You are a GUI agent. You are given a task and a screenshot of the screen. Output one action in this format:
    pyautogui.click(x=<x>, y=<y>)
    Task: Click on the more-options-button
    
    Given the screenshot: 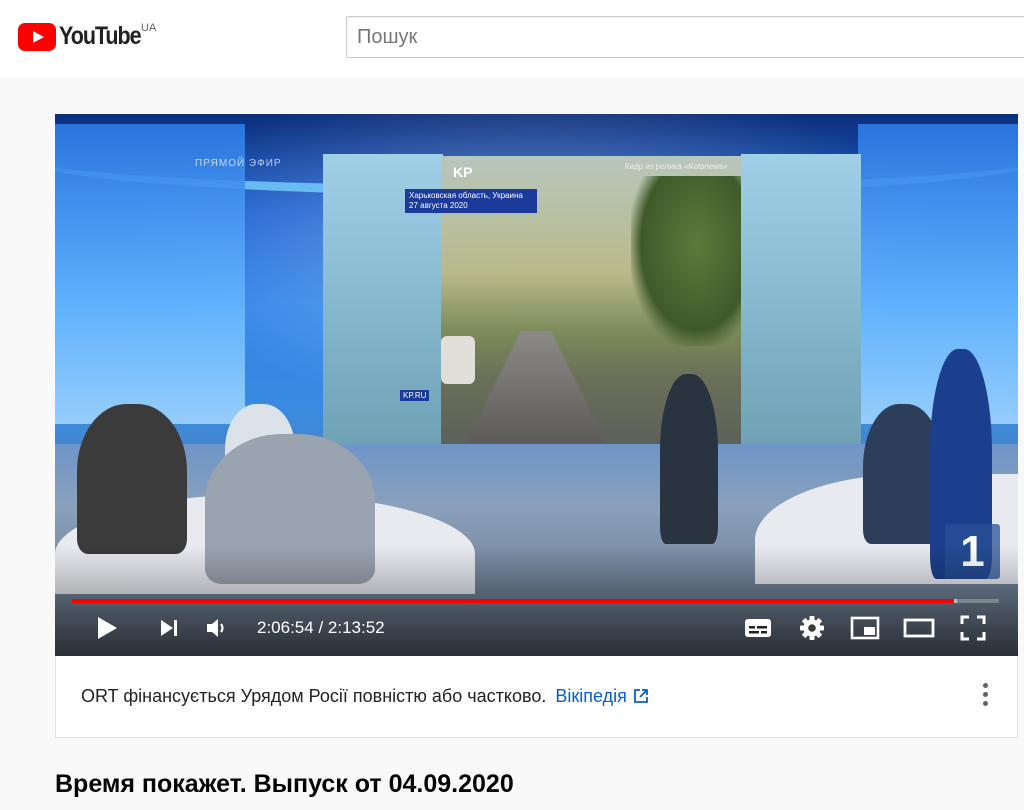 What is the action you would take?
    pyautogui.click(x=985, y=696)
    